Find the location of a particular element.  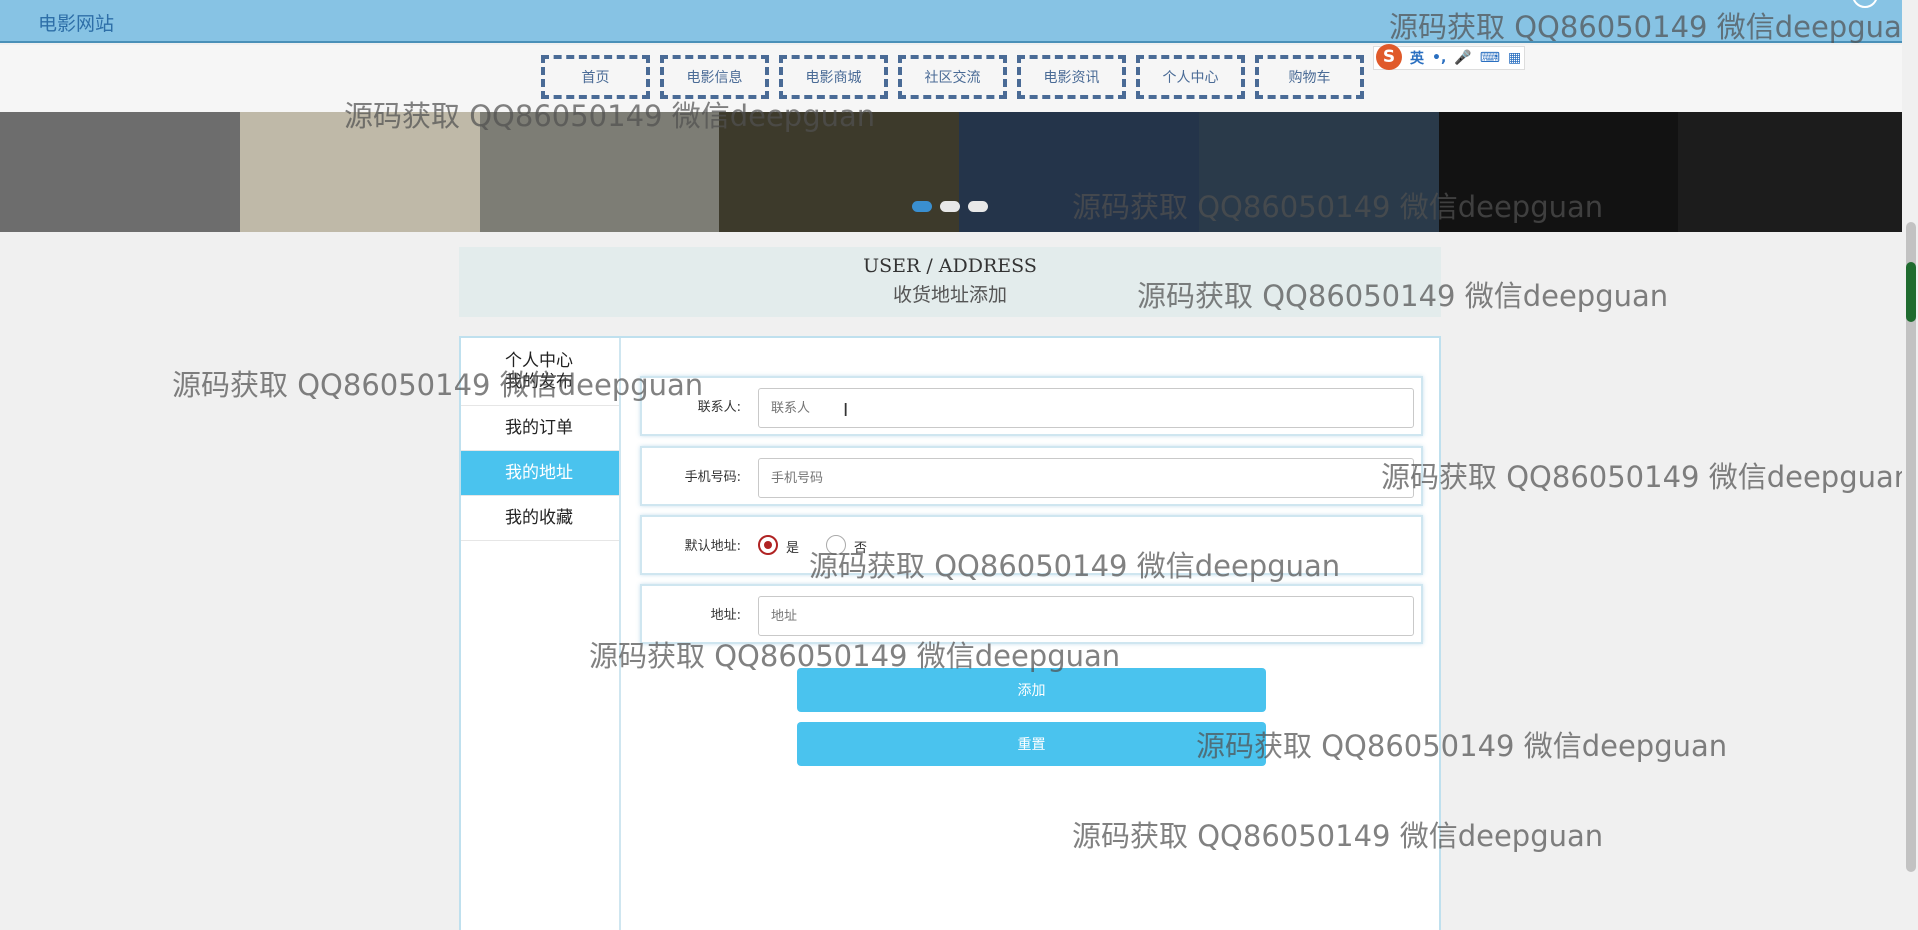

nav-row: 首页 电影信息 电影商城 社区交流 电影资讯 个人中心 购物车 is located at coordinates (959, 78).